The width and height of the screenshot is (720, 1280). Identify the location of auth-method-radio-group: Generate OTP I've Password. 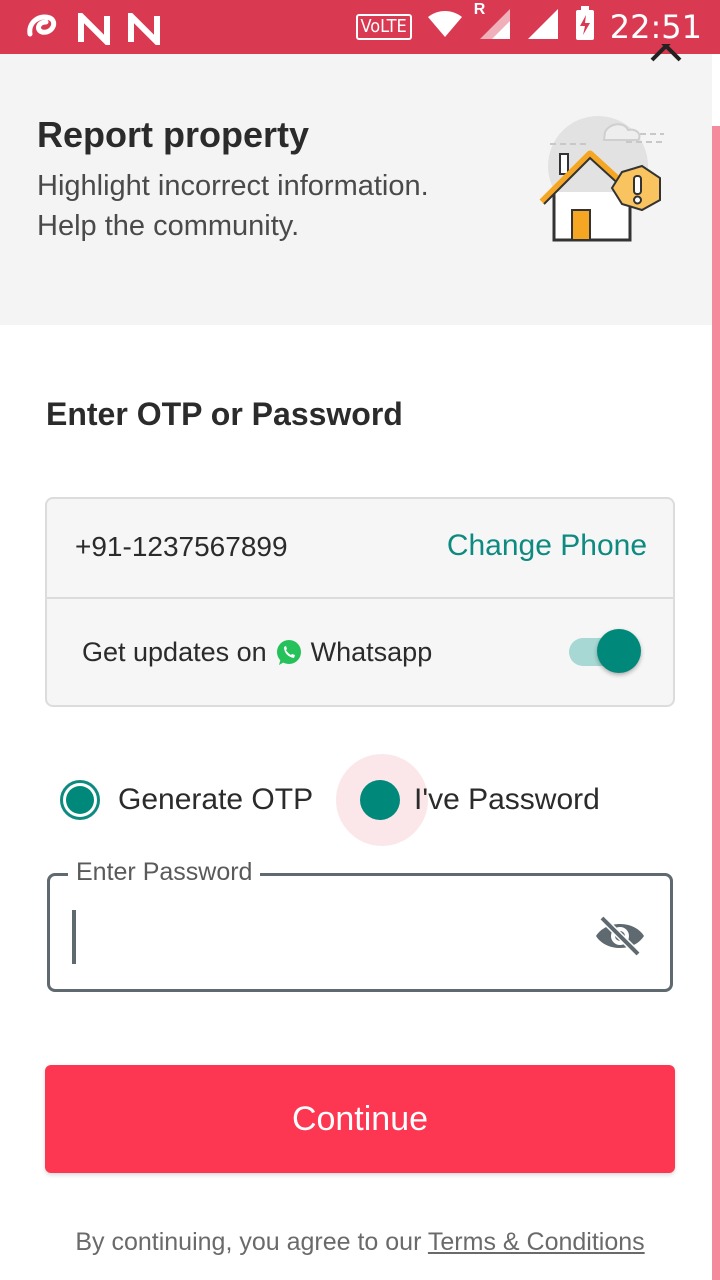
(356, 800).